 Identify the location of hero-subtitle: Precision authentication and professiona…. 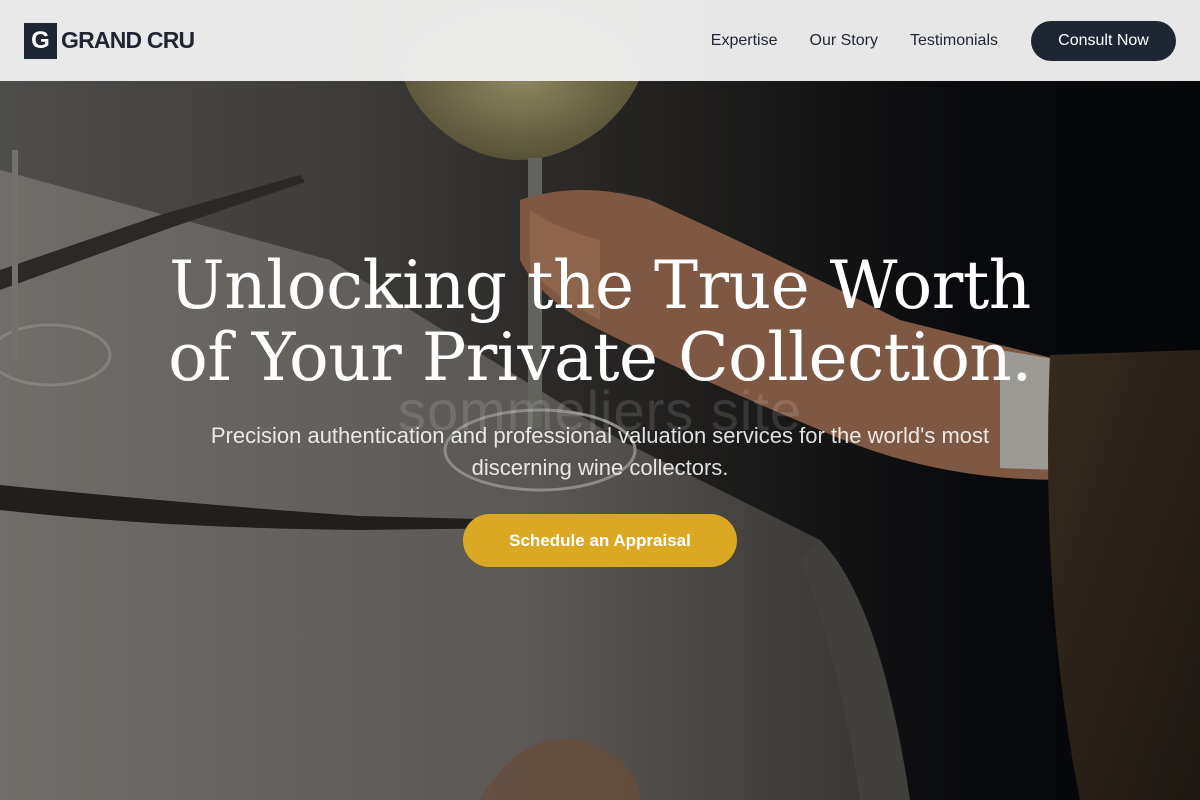
(600, 451).